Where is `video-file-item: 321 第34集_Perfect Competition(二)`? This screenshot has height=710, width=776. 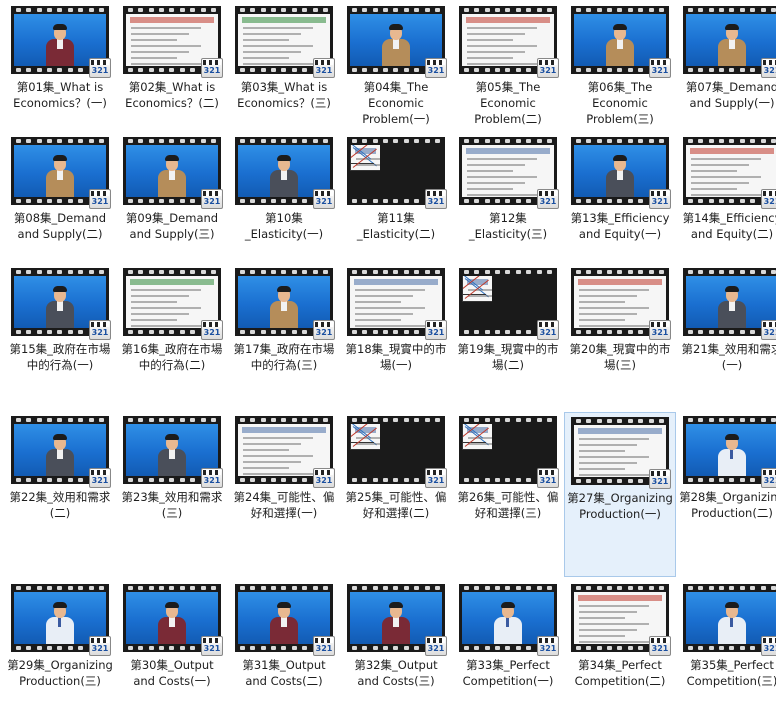 video-file-item: 321 第34集_Perfect Competition(二) is located at coordinates (620, 645).